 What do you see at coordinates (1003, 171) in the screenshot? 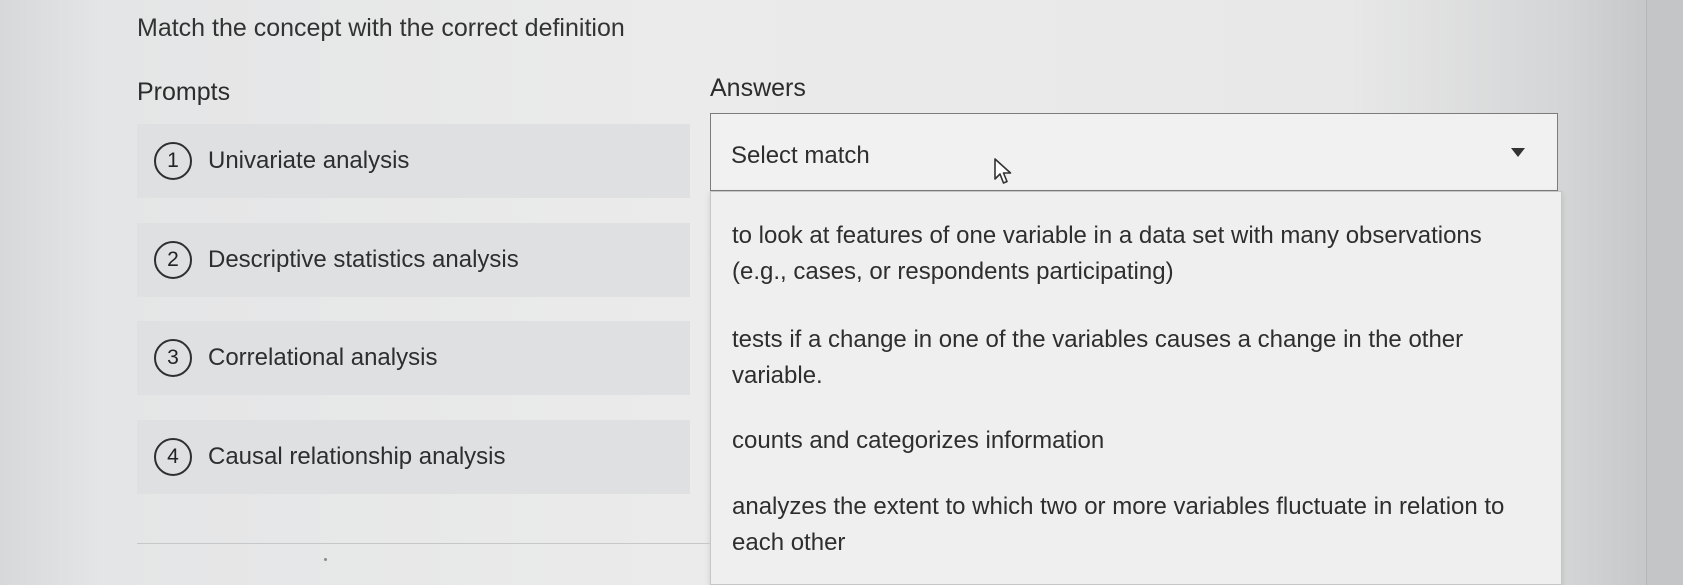
I see `mouse-pointer-icon` at bounding box center [1003, 171].